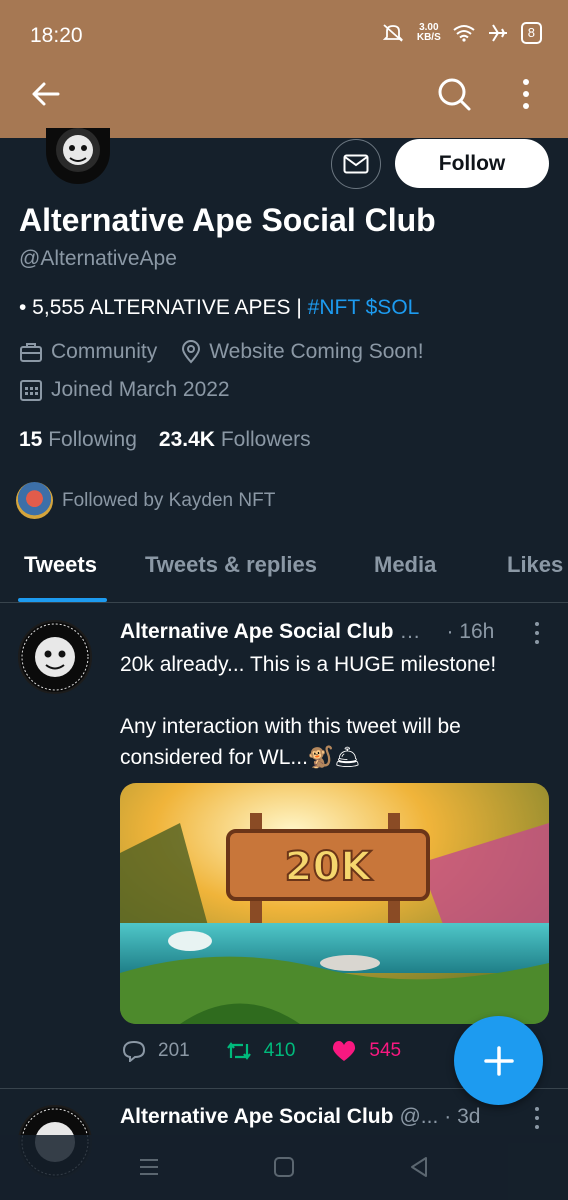 Image resolution: width=568 pixels, height=1200 pixels. Describe the element at coordinates (134, 1051) in the screenshot. I see `reply-icon` at that location.